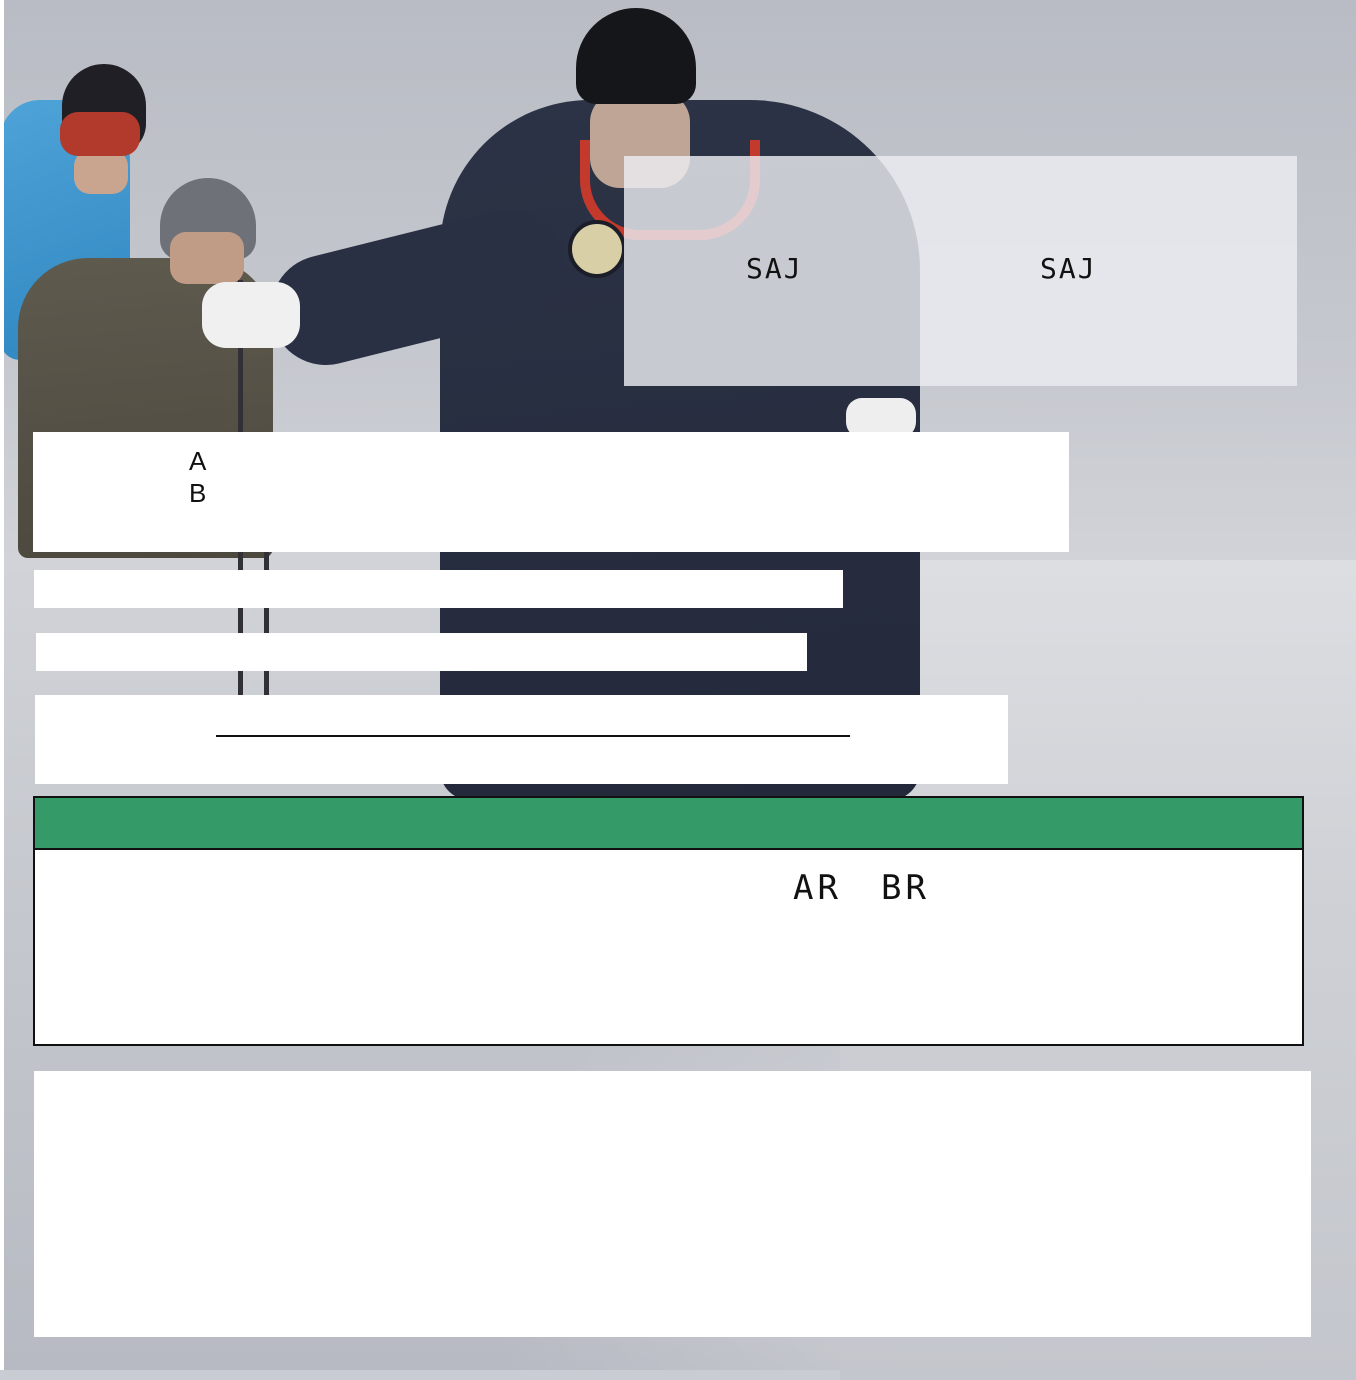 This screenshot has height=1380, width=1356. What do you see at coordinates (251, 315) in the screenshot?
I see `instructor-glove` at bounding box center [251, 315].